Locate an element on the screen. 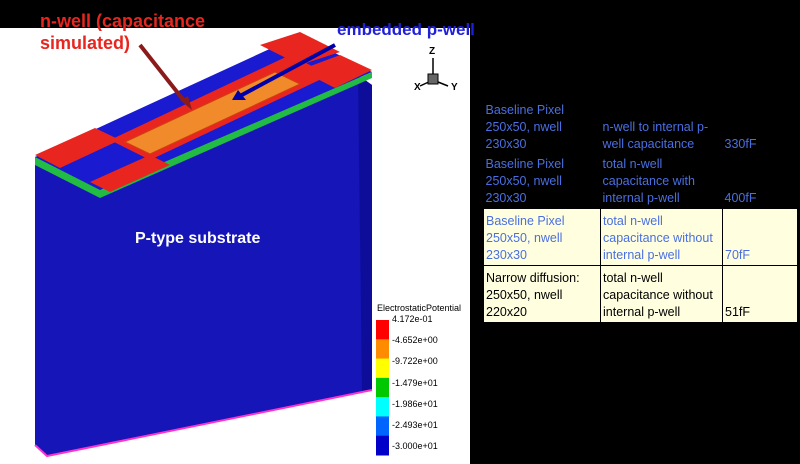 The image size is (800, 464). legend-tick-label: -1.479e+01 is located at coordinates (415, 382).